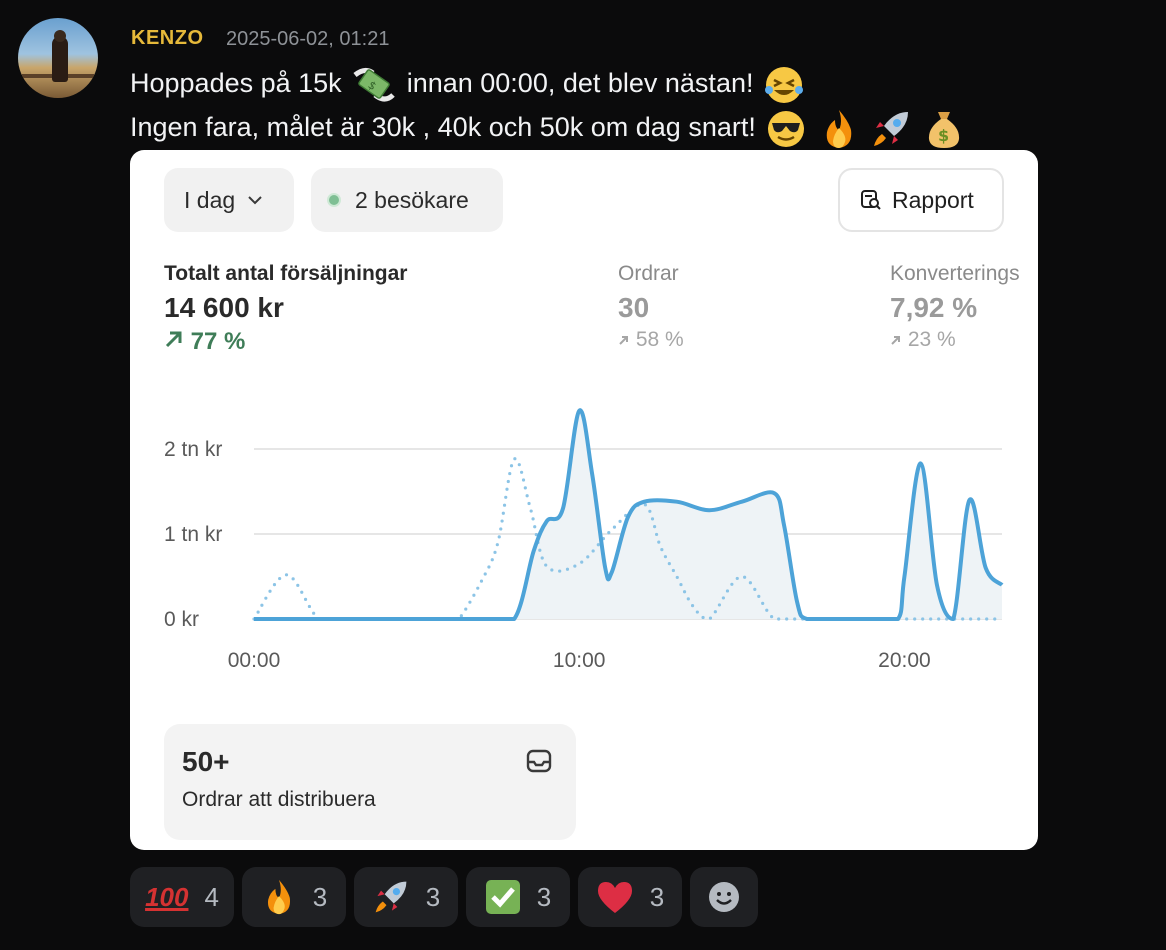 The image size is (1166, 950). I want to click on chevron-down-icon, so click(255, 200).